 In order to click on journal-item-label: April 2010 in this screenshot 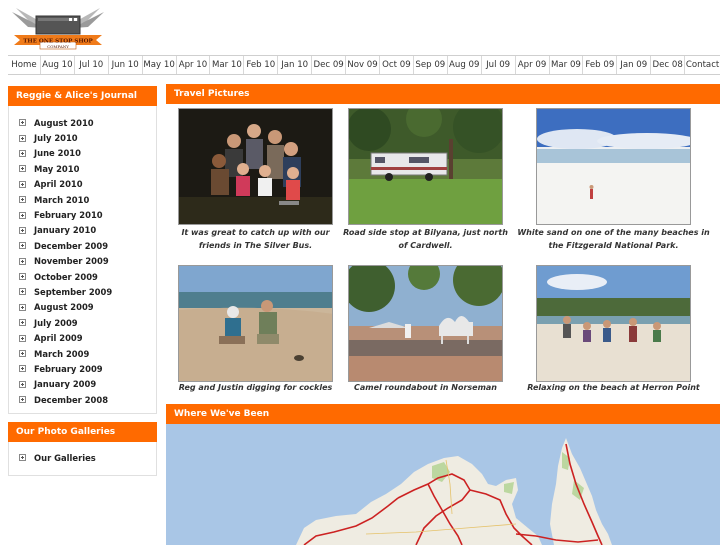, I will do `click(58, 184)`.